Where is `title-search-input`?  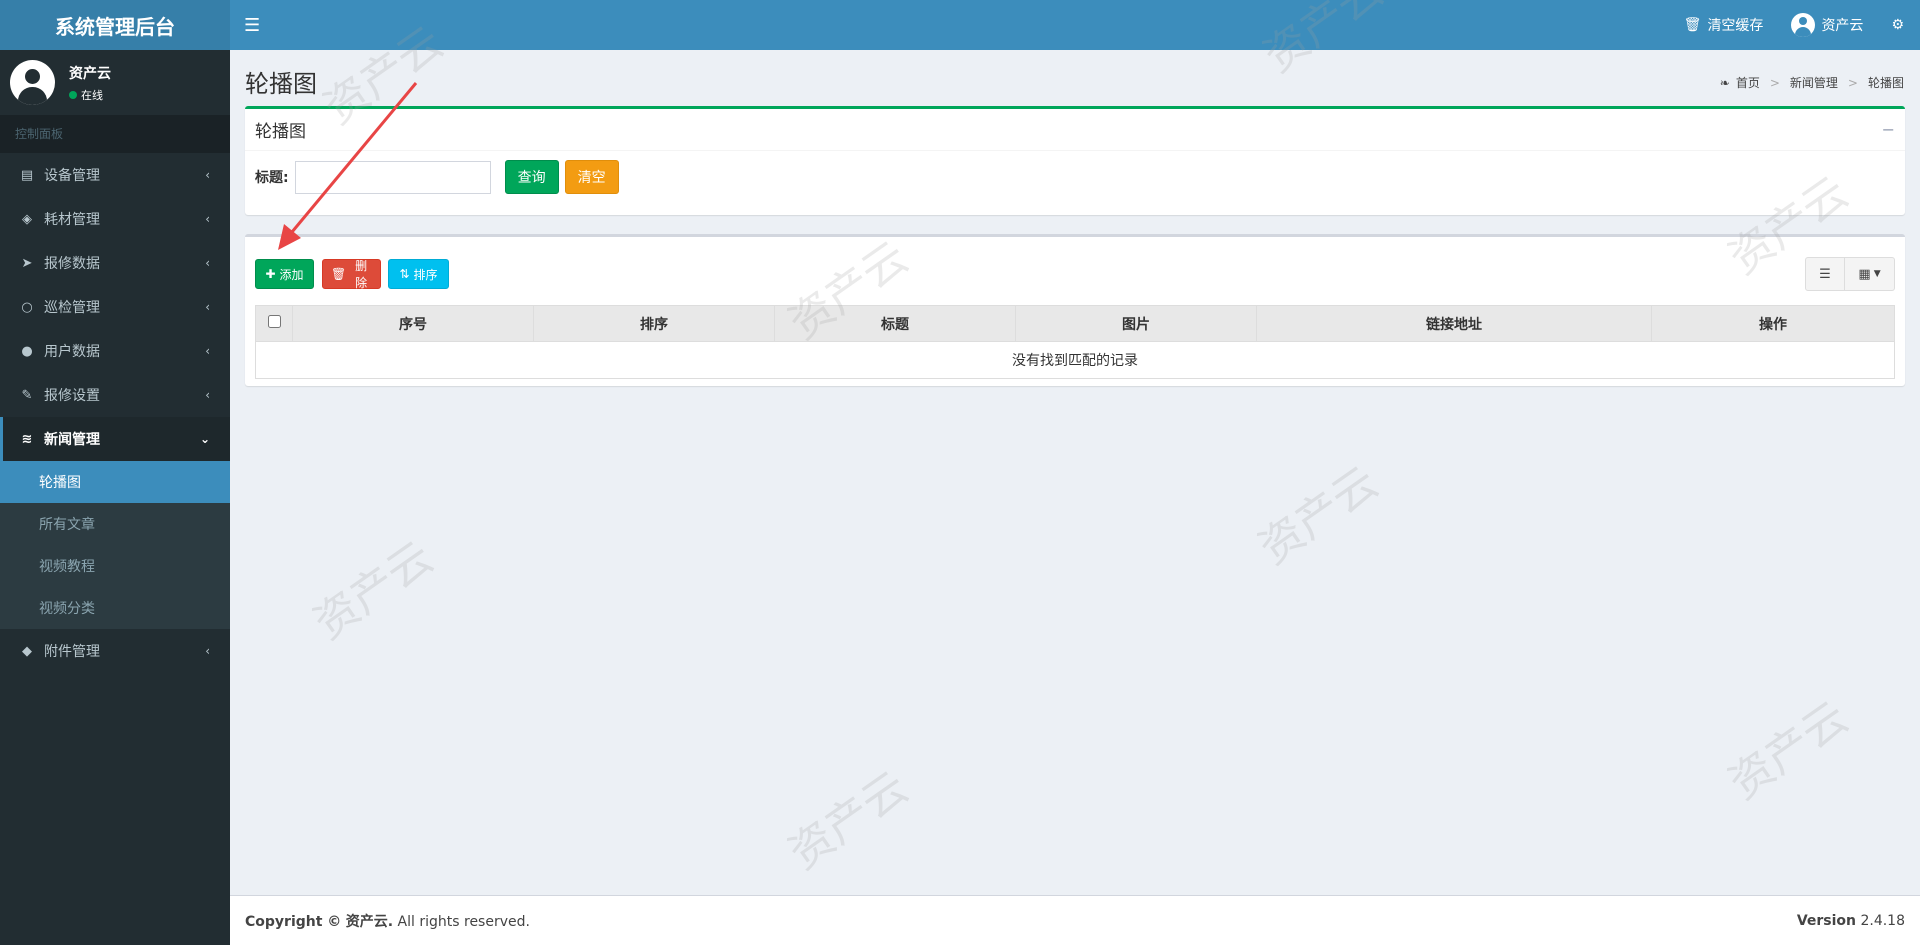
title-search-input is located at coordinates (392, 177).